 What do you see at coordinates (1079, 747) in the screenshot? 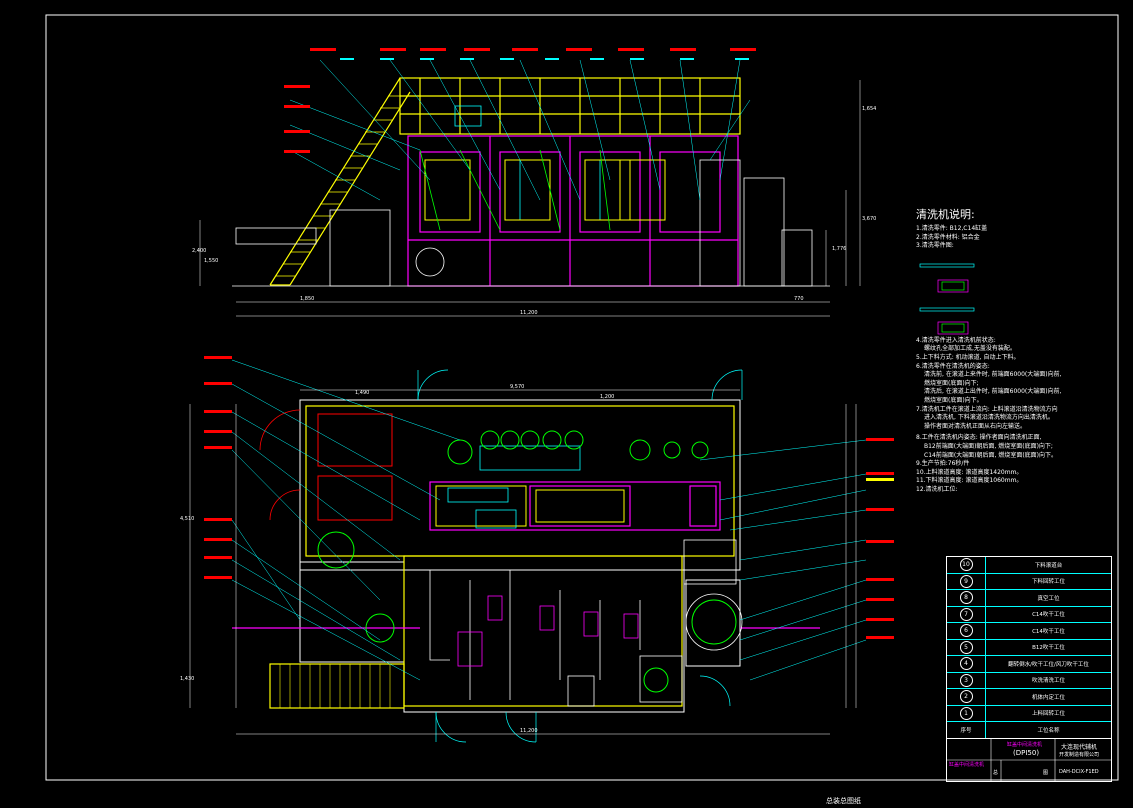
I see `company-name-1: 大连现代辅机` at bounding box center [1079, 747].